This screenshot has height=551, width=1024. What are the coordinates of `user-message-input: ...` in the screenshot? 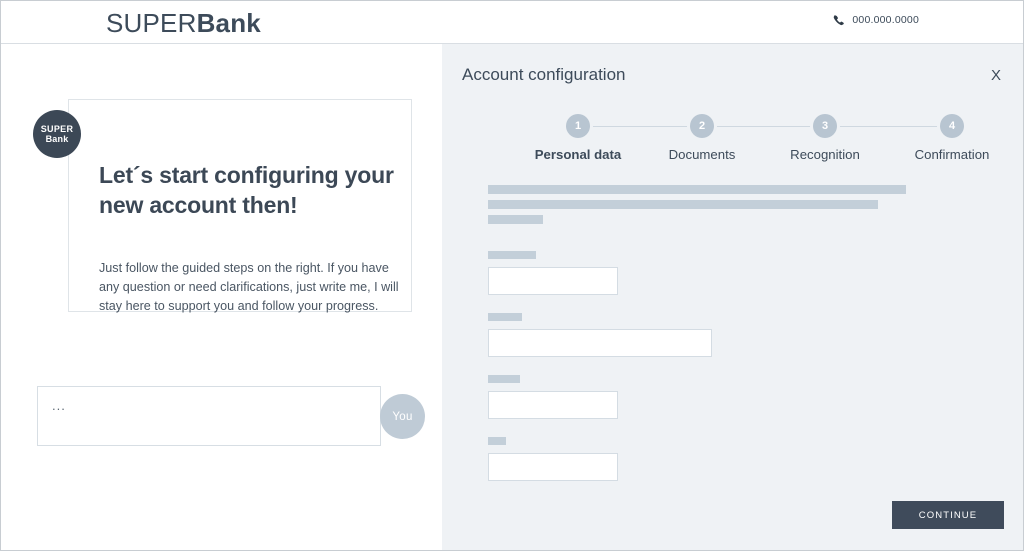 It's located at (209, 416).